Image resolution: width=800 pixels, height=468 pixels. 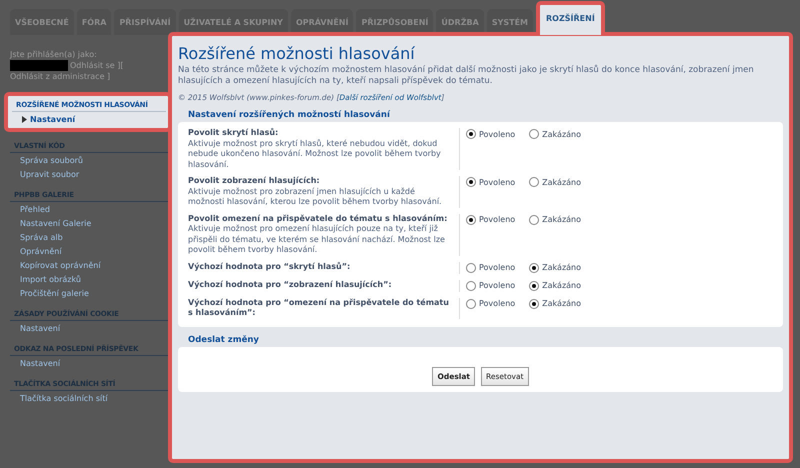 What do you see at coordinates (89, 398) in the screenshot?
I see `menu-item: Tlačítka sociálních sítí` at bounding box center [89, 398].